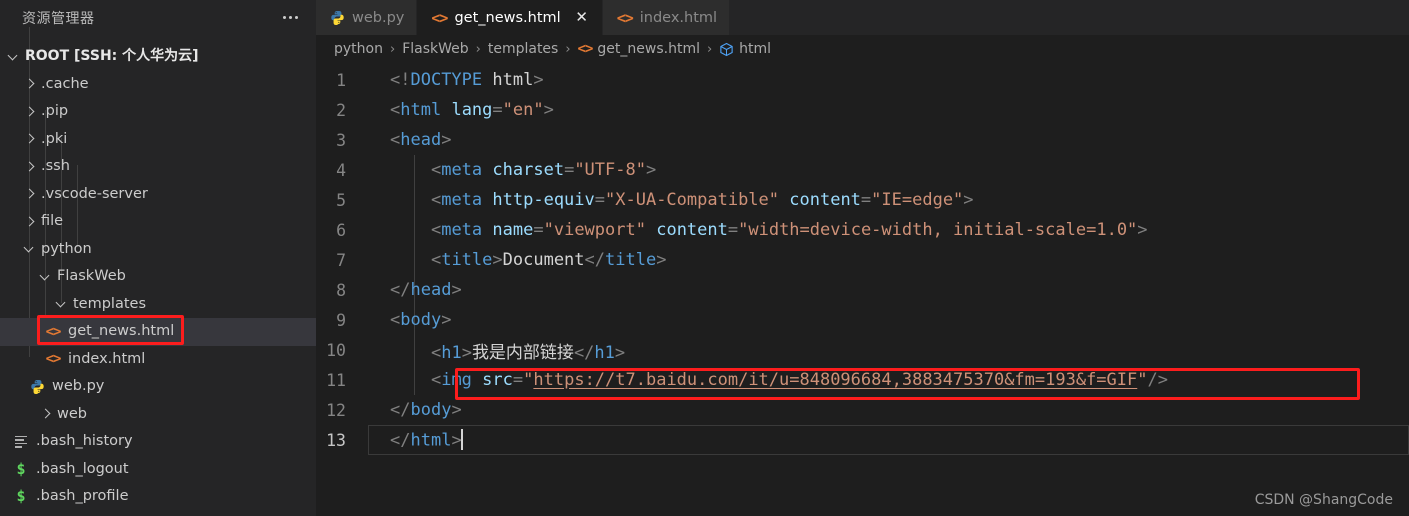  I want to click on code-line: 8 </head>, so click(862, 290).